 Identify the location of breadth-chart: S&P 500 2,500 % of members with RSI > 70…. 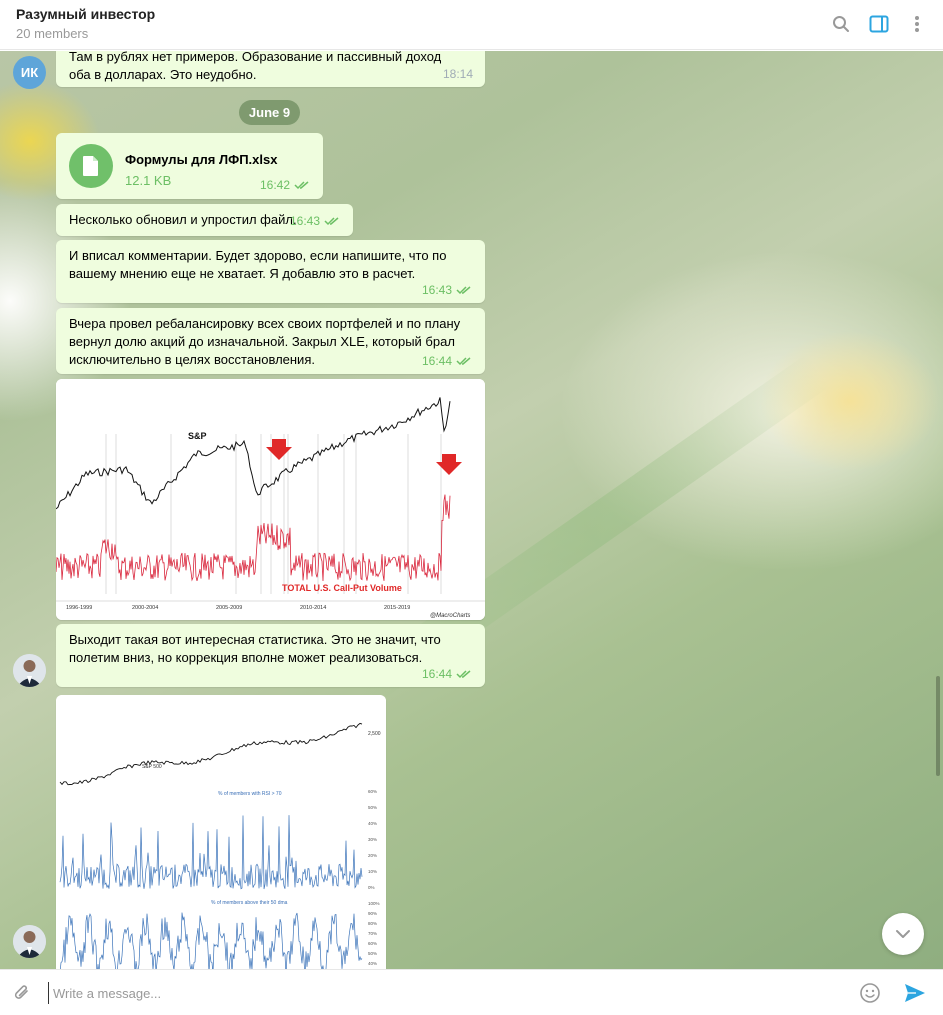
(221, 832).